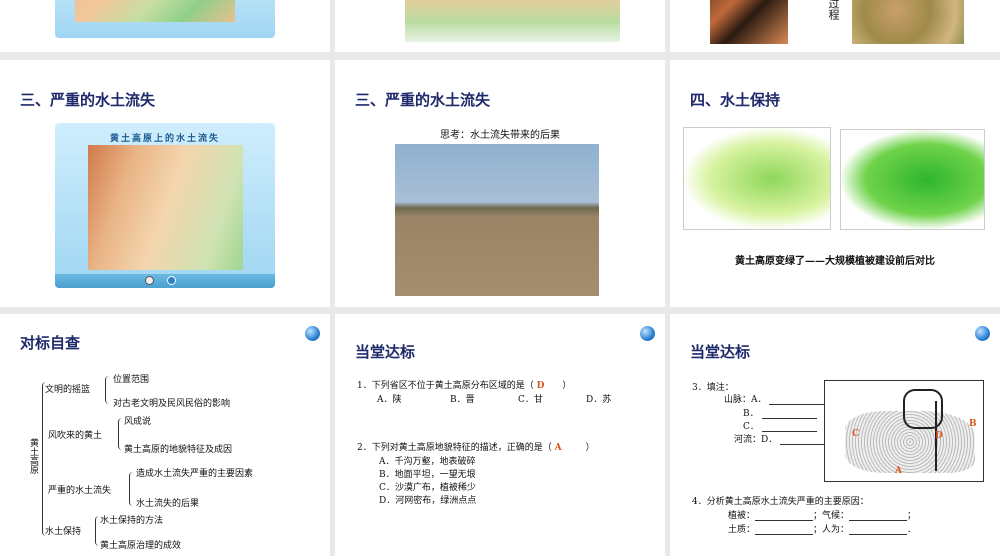  What do you see at coordinates (389, 400) in the screenshot?
I see `q1-option-a: A．陕` at bounding box center [389, 400].